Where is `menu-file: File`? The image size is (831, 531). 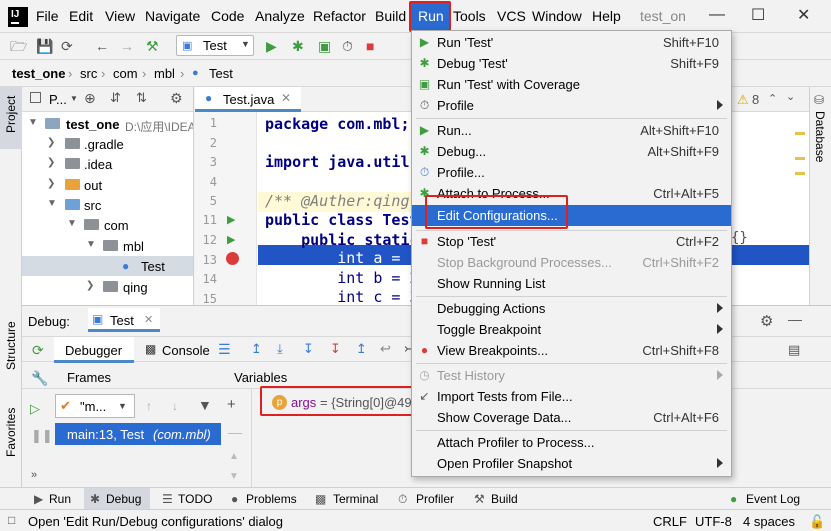 menu-file: File is located at coordinates (47, 16).